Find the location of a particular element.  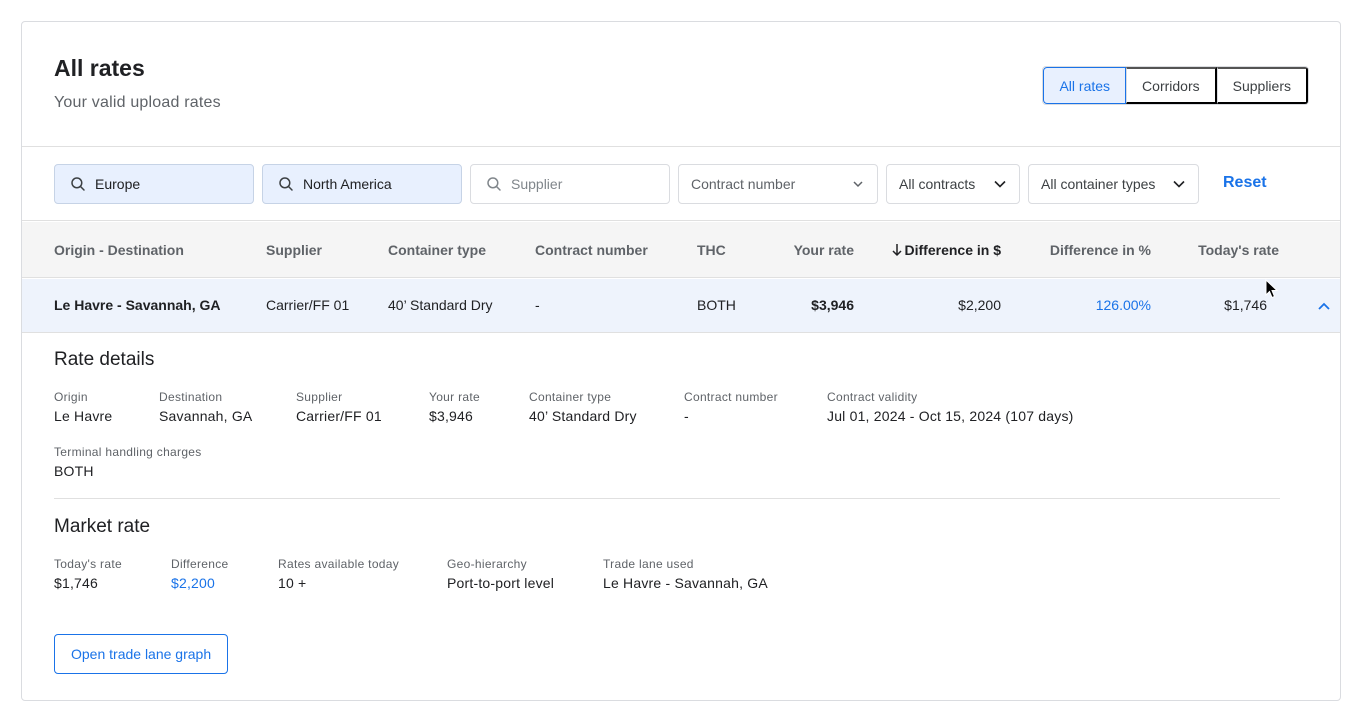

contract-number-select: Contract number is located at coordinates (778, 184).